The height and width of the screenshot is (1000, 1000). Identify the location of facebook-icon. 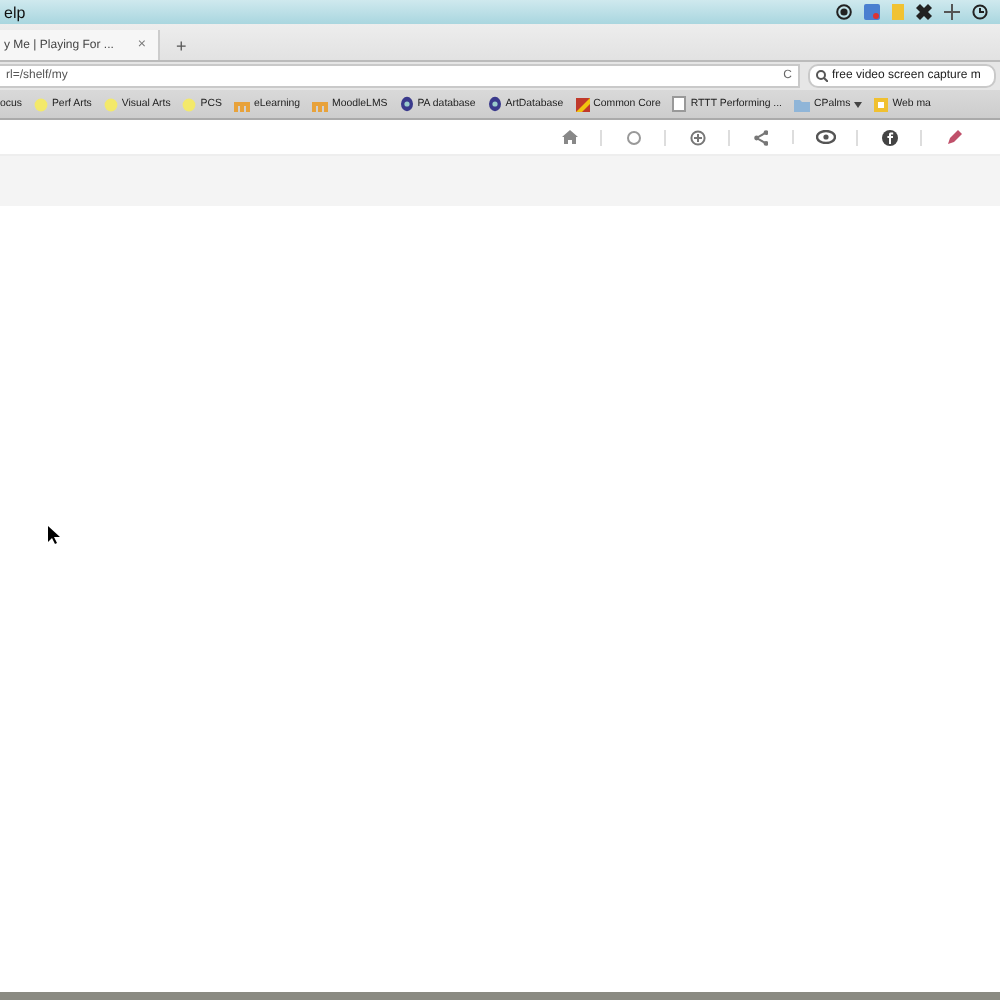
(889, 137).